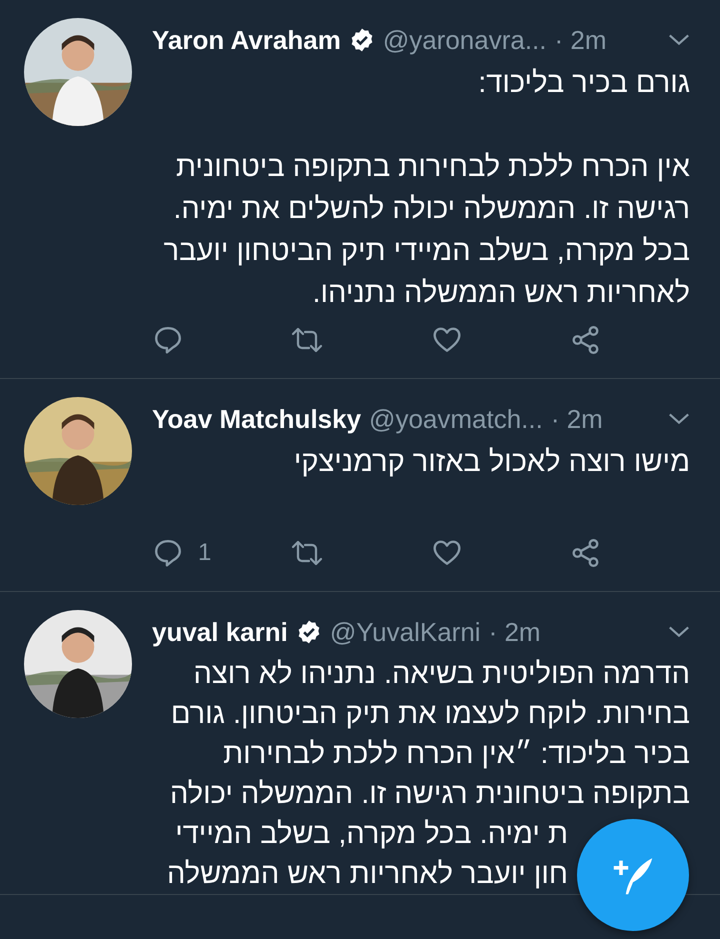  I want to click on tweet-text-line: בתקופה ביטחונית רגישה זו. הממשלה יכולה, so click(430, 794).